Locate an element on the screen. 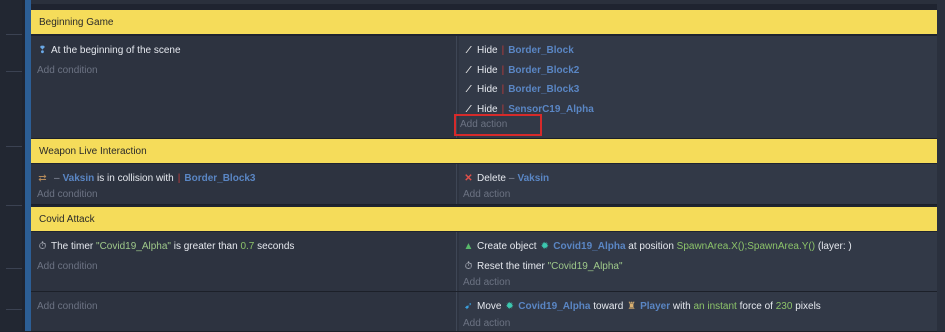 This screenshot has width=945, height=332. scrollbar-track is located at coordinates (941, 165).